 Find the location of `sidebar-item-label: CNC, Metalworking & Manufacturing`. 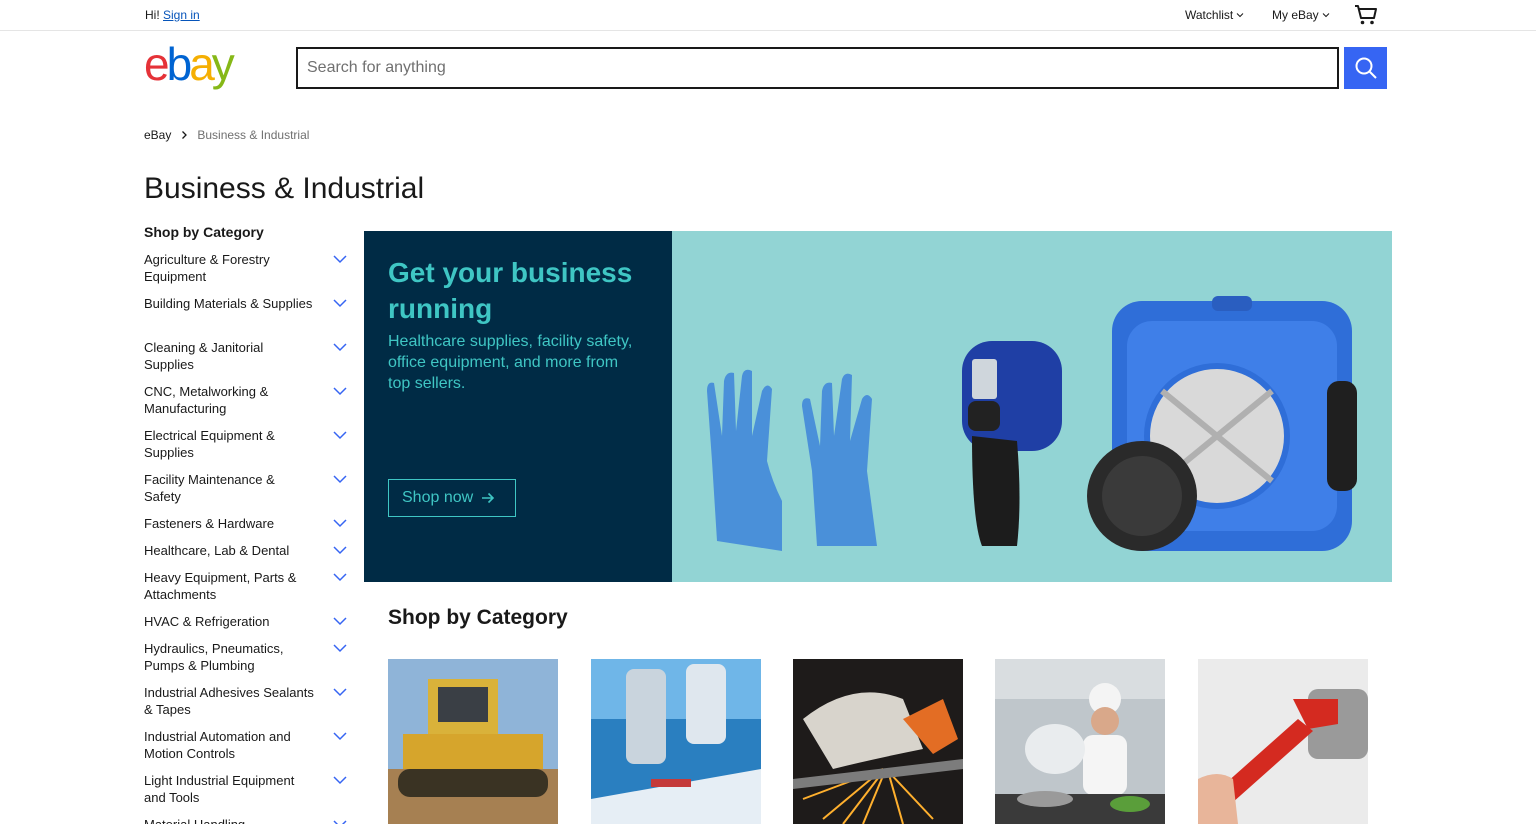

sidebar-item-label: CNC, Metalworking & Manufacturing is located at coordinates (206, 400).